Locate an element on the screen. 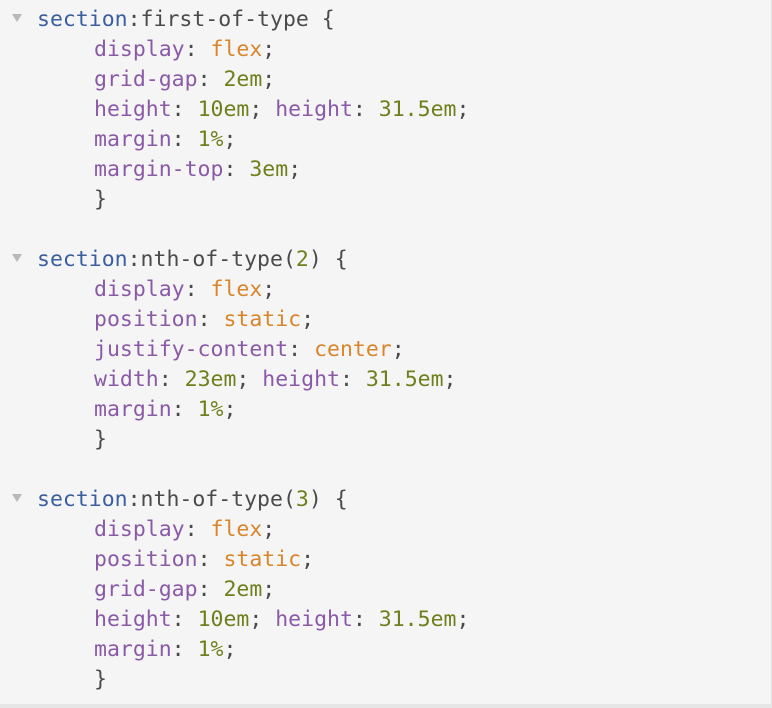  property-value: 23em is located at coordinates (211, 379).